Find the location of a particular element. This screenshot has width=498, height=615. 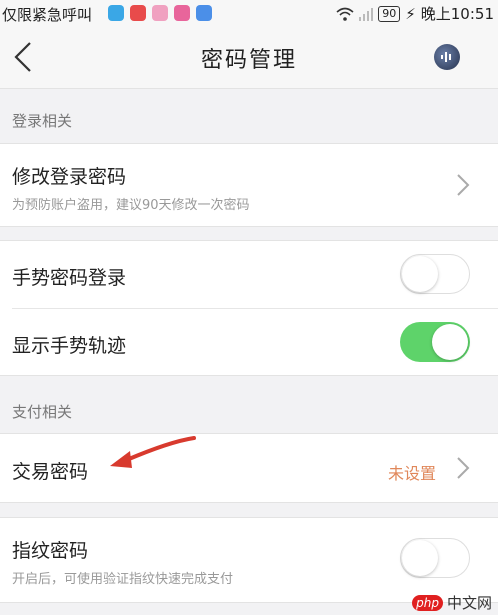

trade-password-status: 未设置 is located at coordinates (411, 473).